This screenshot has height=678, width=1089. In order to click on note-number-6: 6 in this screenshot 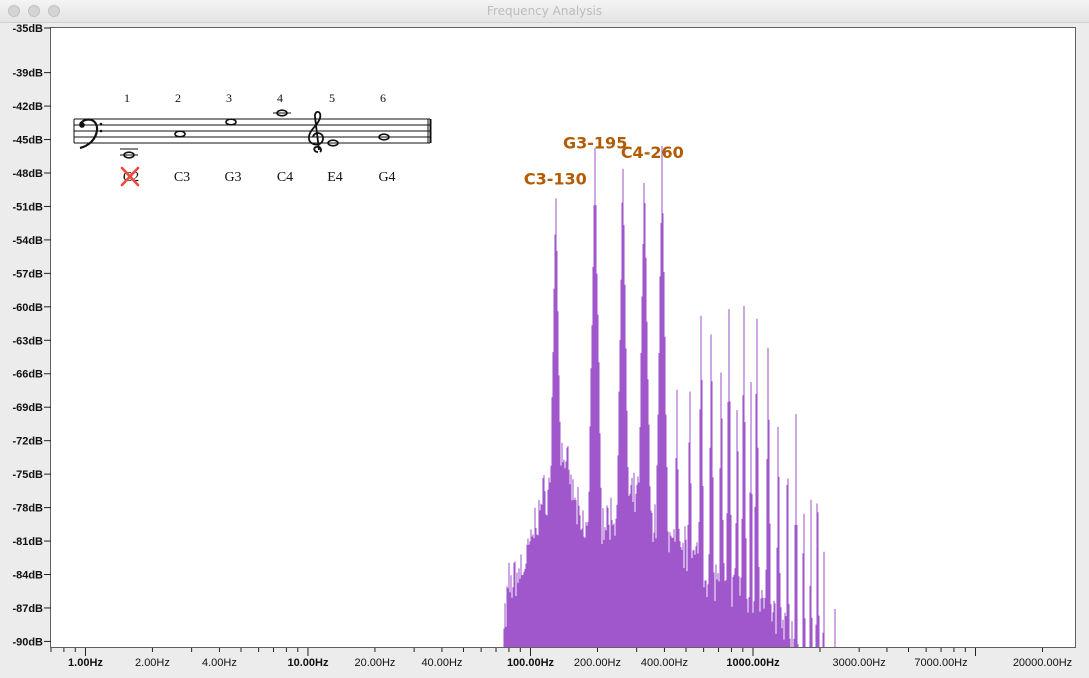, I will do `click(383, 98)`.